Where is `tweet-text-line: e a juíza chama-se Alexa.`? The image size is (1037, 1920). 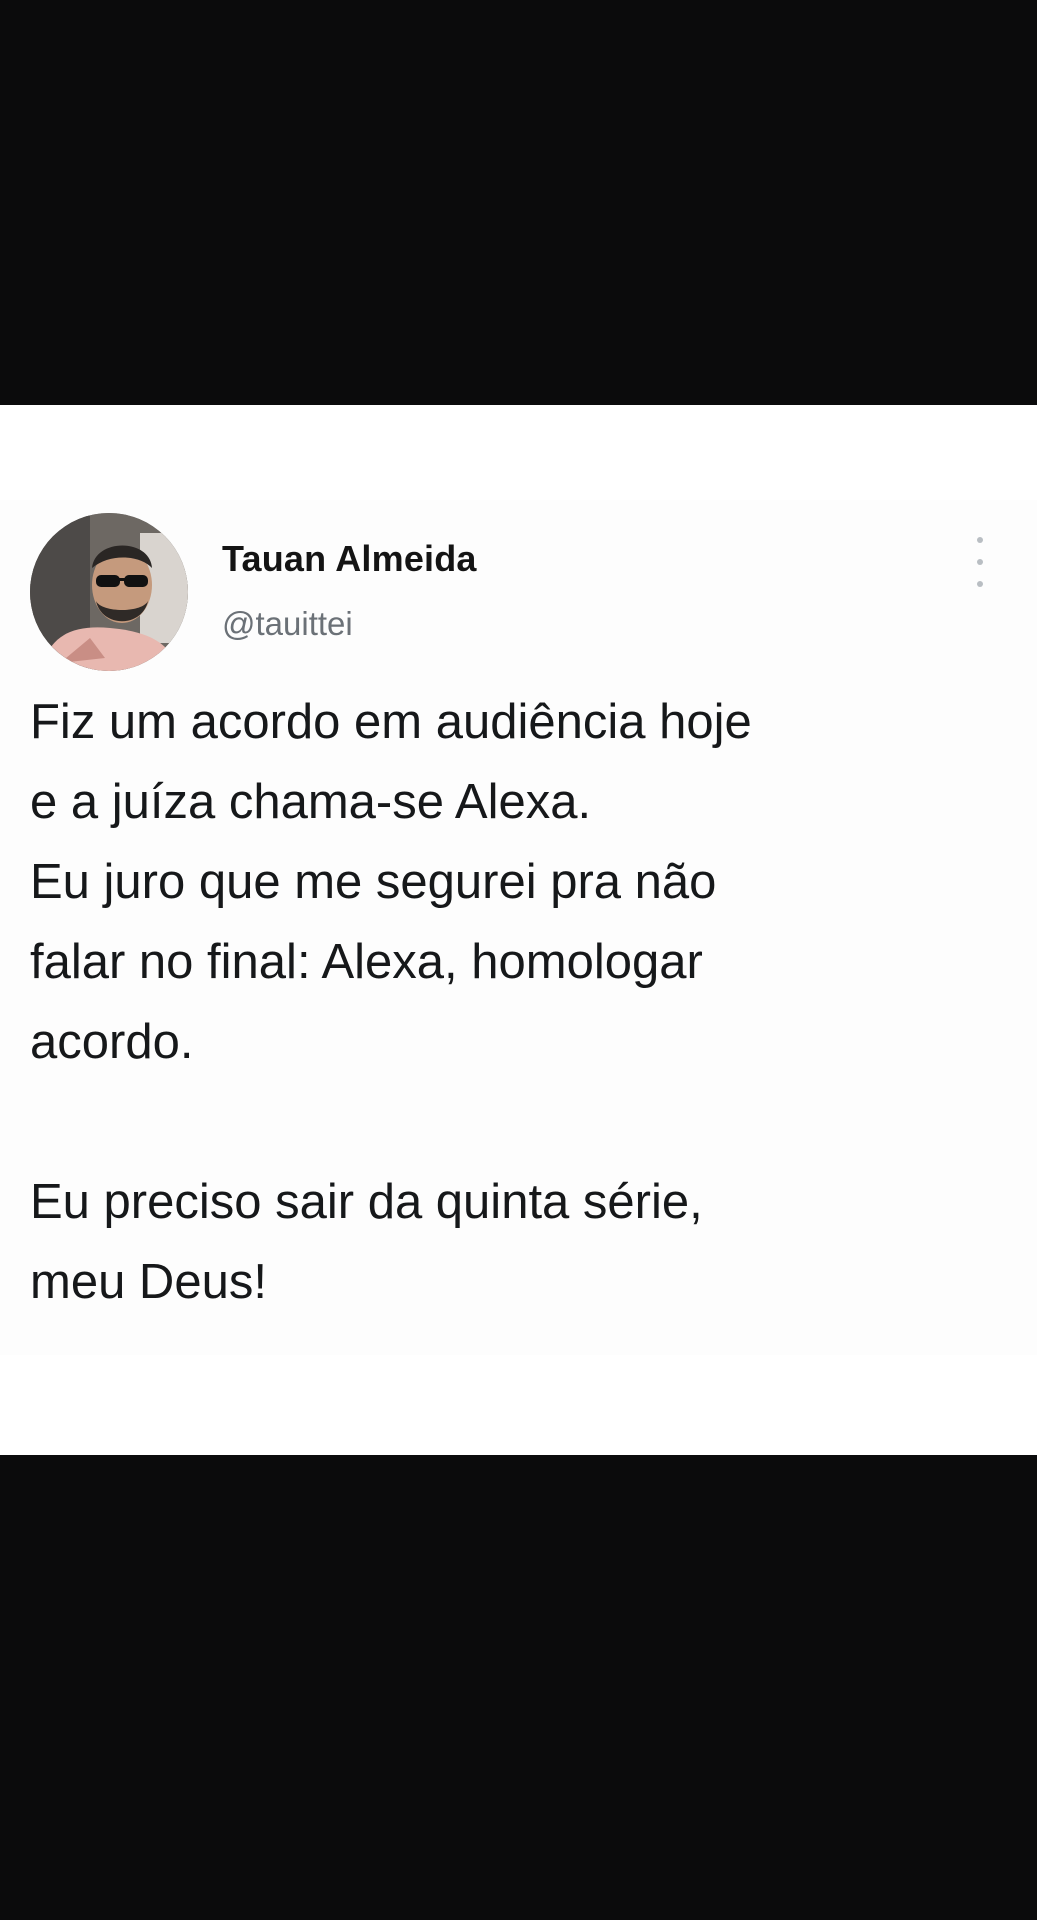 tweet-text-line: e a juíza chama-se Alexa. is located at coordinates (311, 802).